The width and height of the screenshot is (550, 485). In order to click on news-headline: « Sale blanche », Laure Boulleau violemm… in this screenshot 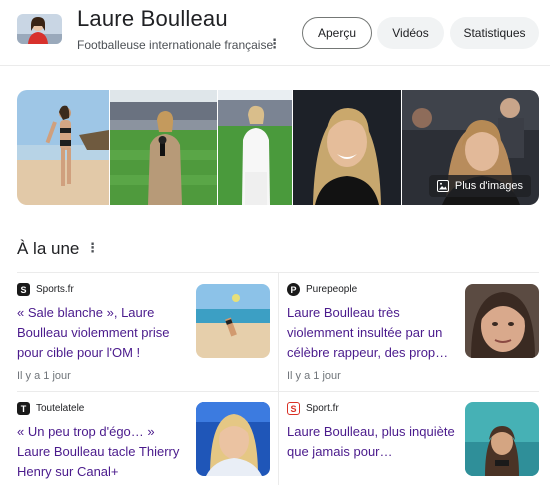, I will do `click(101, 333)`.